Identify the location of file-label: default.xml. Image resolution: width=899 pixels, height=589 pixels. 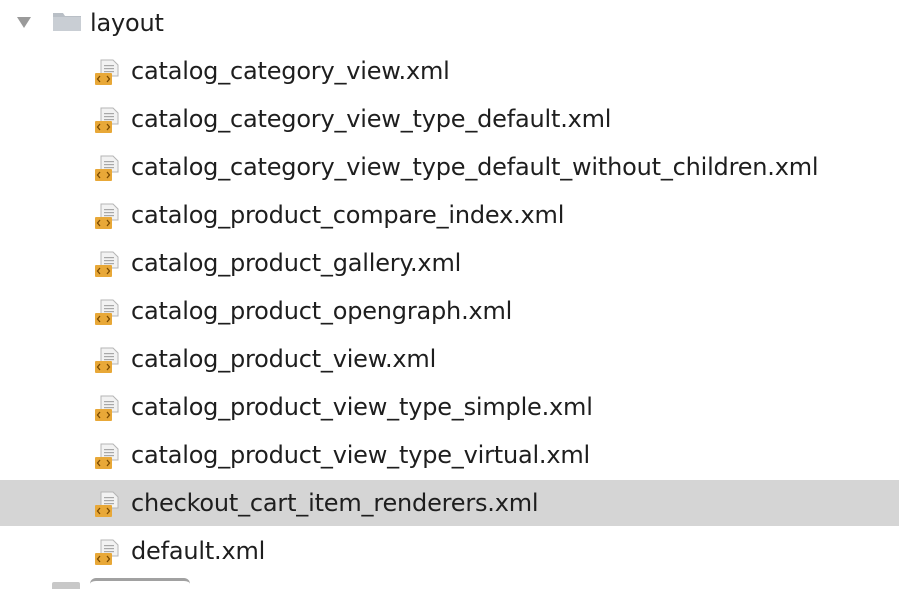
(198, 551).